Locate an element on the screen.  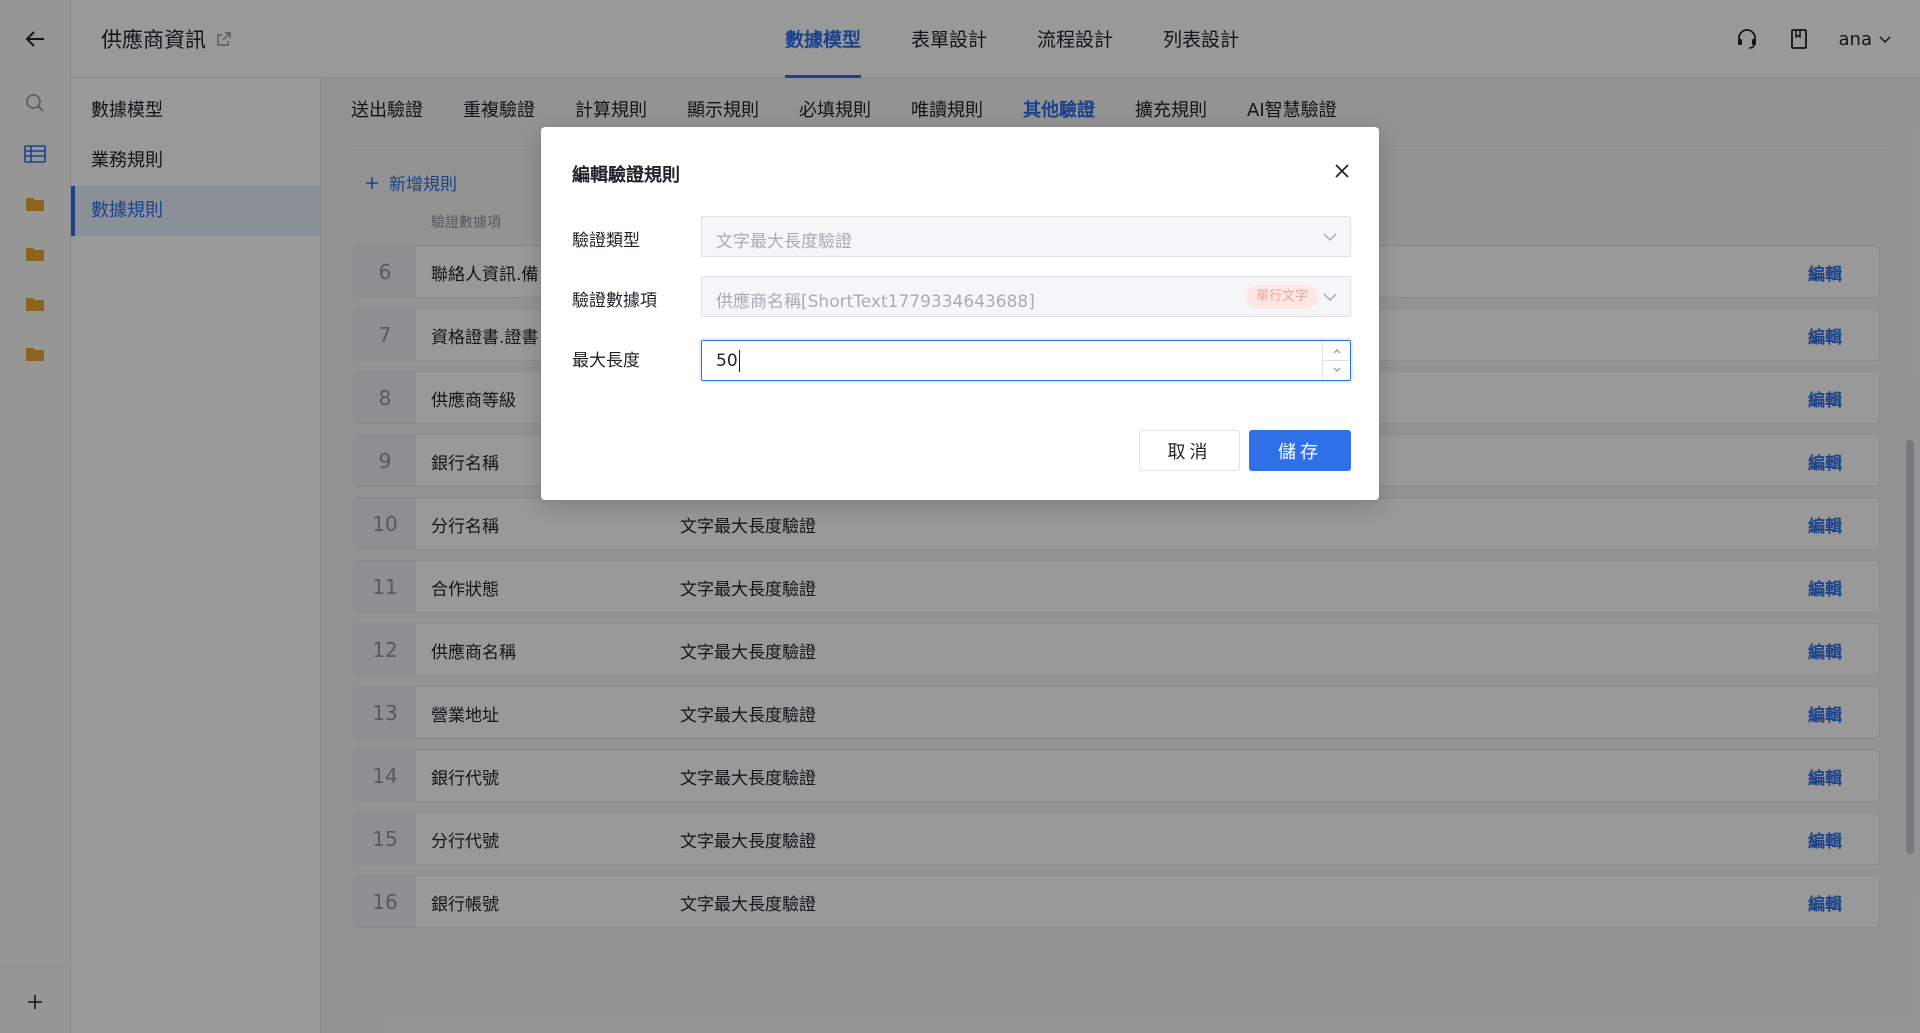
type-label: 驗證類型 is located at coordinates (606, 241).